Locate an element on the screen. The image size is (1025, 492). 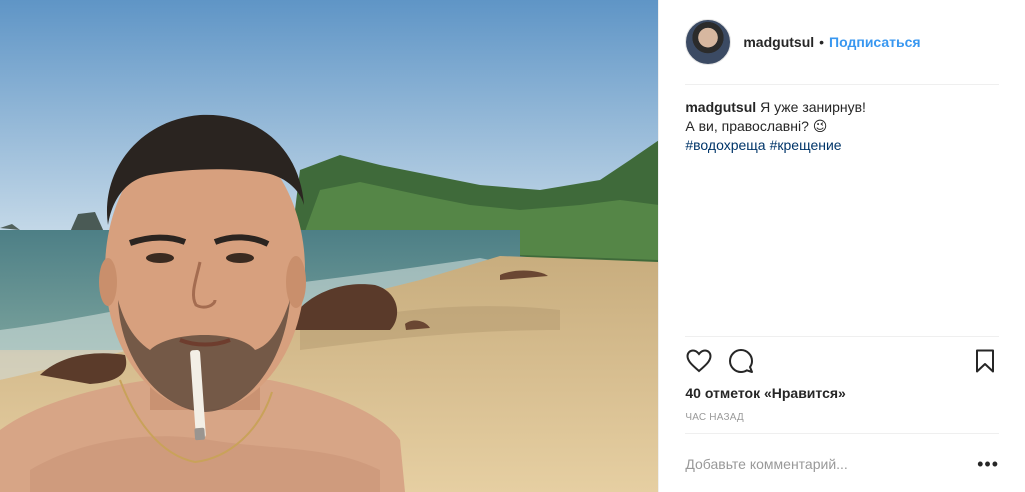
actions-divider is located at coordinates (842, 336).